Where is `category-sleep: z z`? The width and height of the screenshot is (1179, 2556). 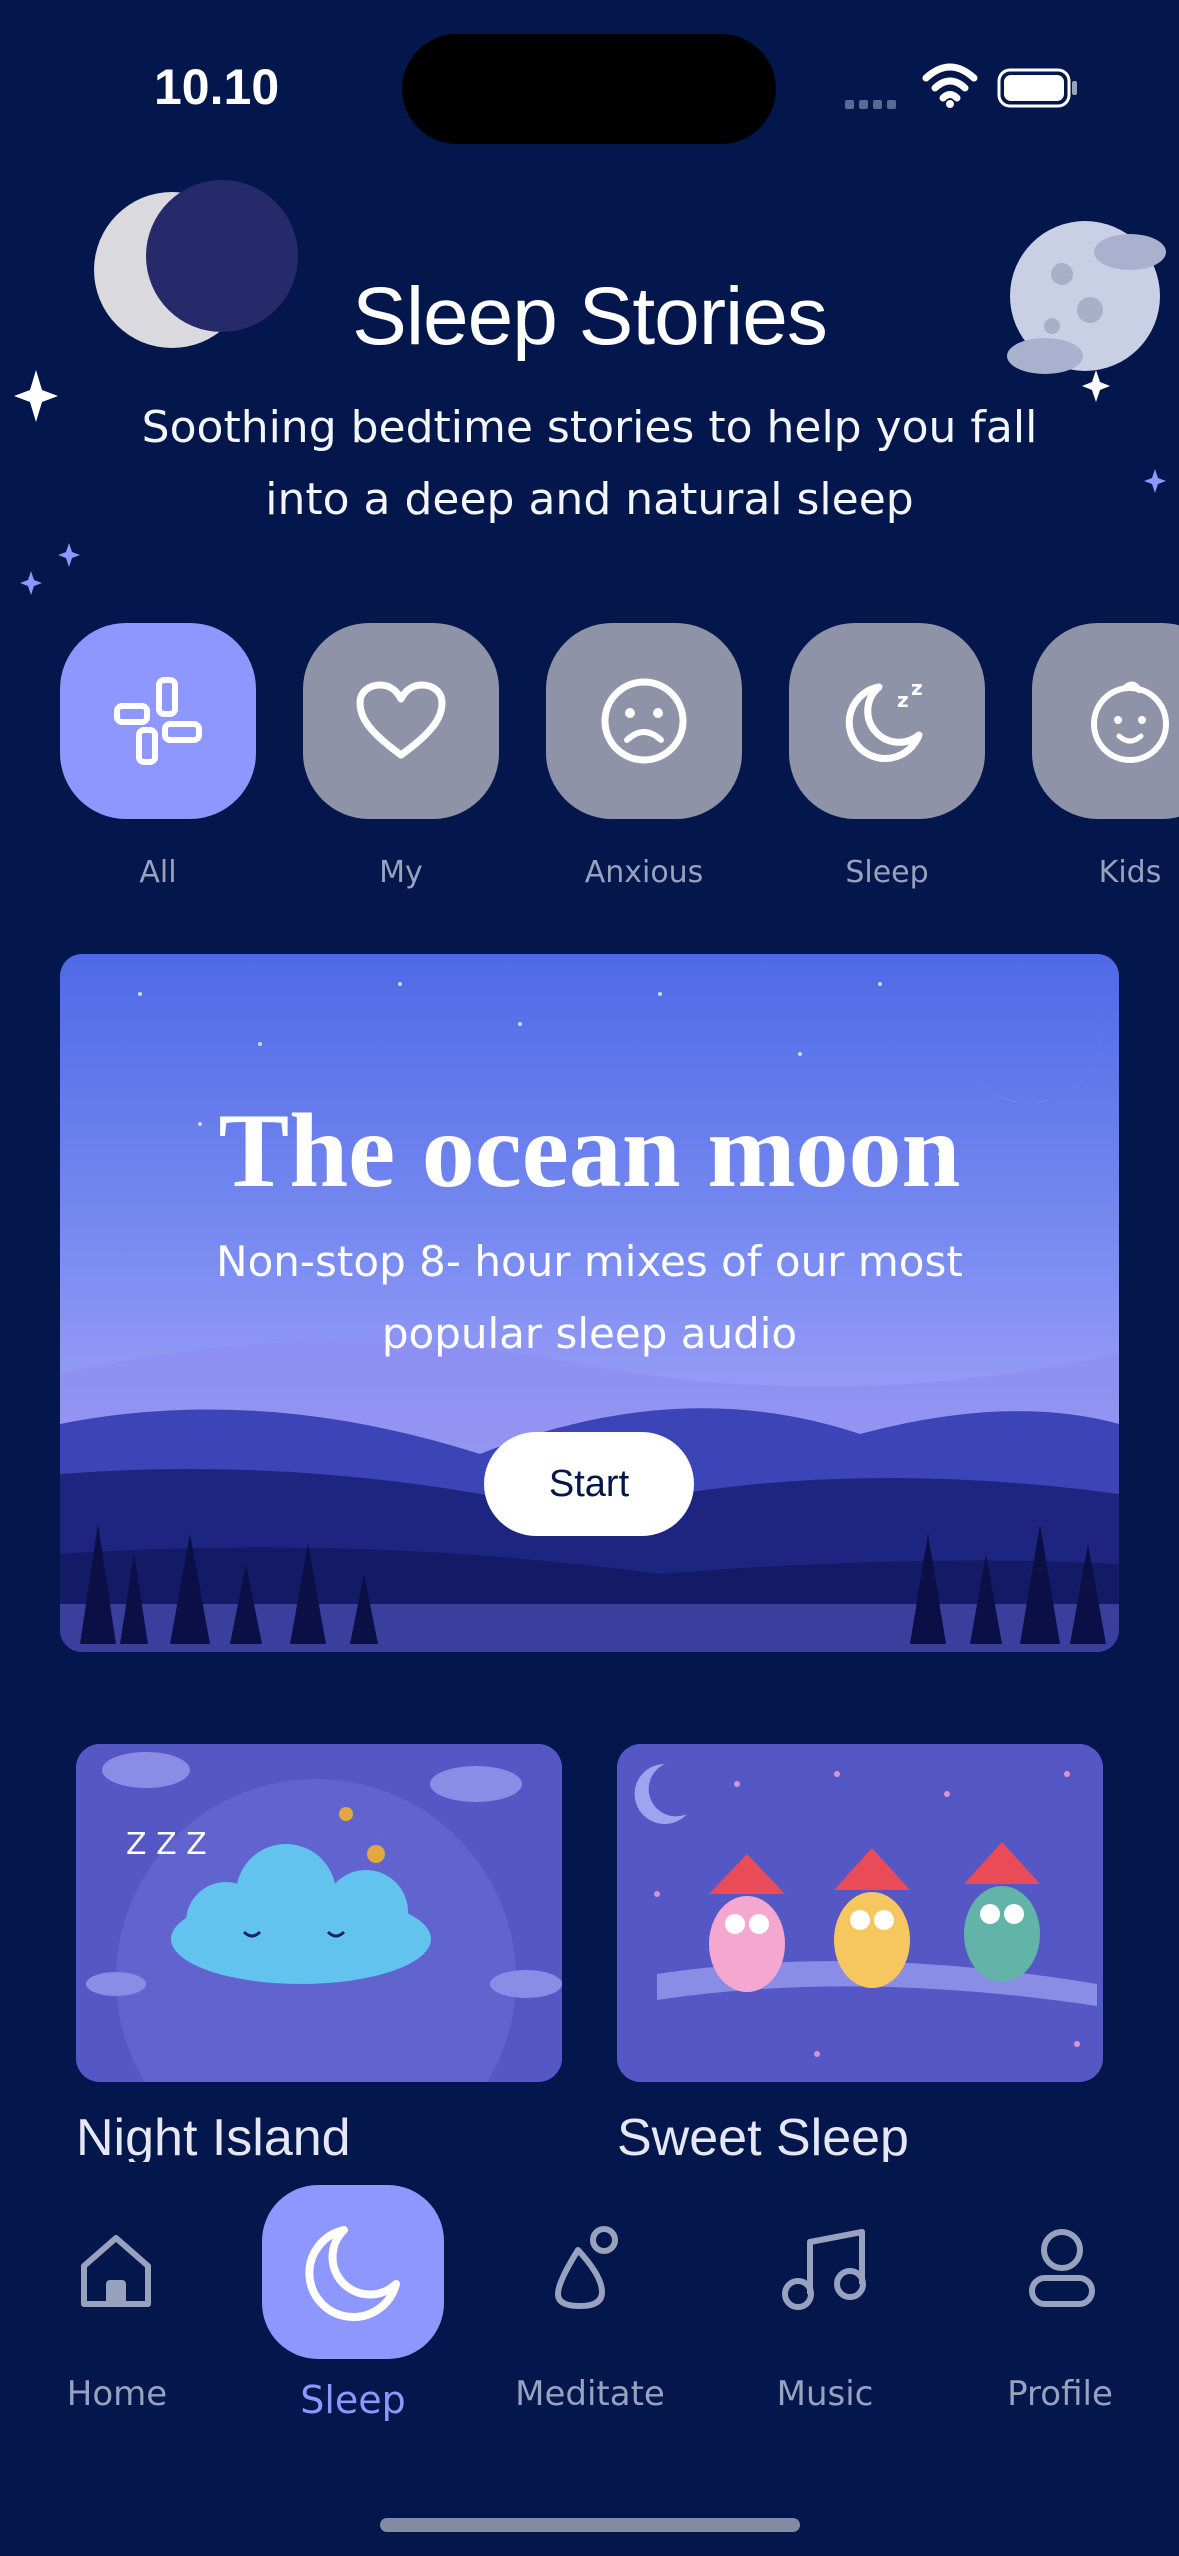
category-sleep: z z is located at coordinates (887, 721).